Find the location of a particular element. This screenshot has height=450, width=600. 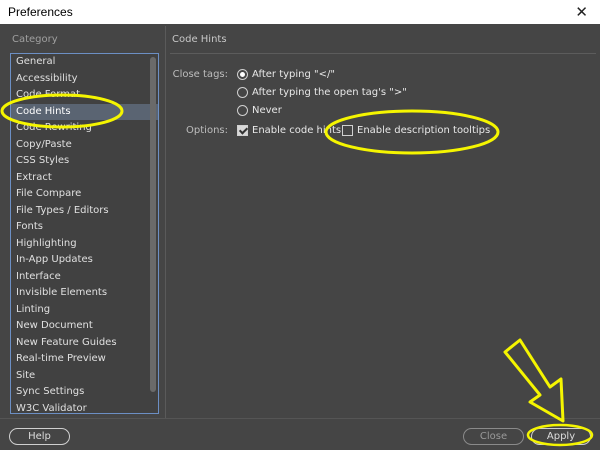

sidebar-item-code-rewriting: Code Rewriting is located at coordinates (84, 128).